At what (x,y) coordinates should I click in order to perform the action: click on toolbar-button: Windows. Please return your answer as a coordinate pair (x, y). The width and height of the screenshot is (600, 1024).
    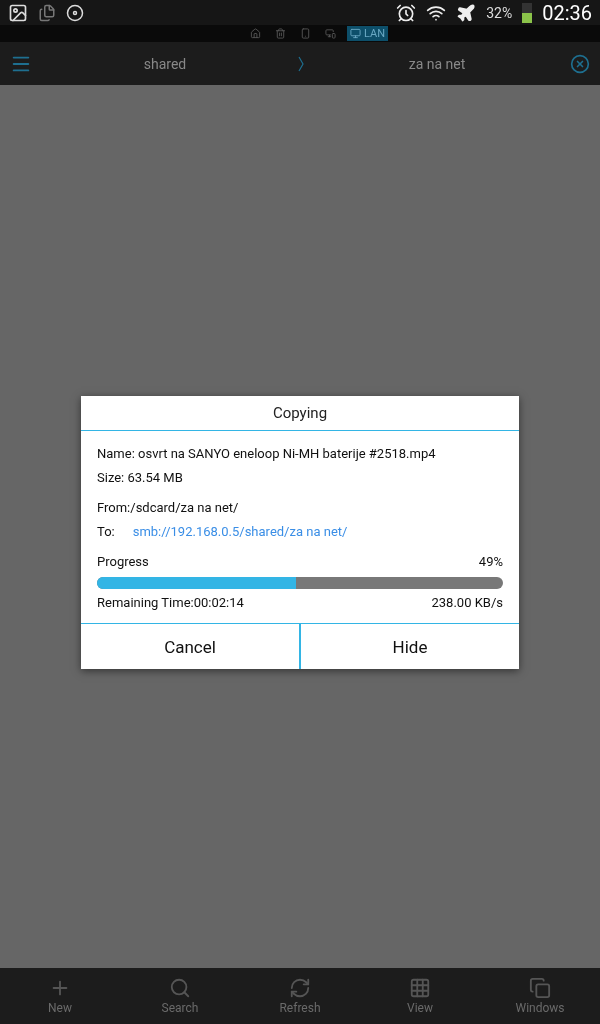
    Looking at the image, I should click on (540, 996).